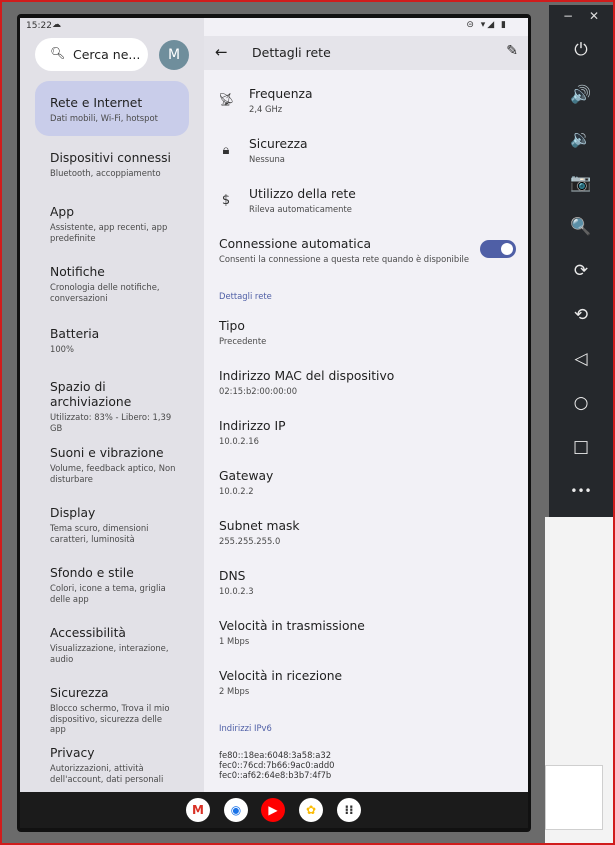 The image size is (615, 845). What do you see at coordinates (366, 484) in the screenshot?
I see `detail-row: Gateway 10.0.2.2` at bounding box center [366, 484].